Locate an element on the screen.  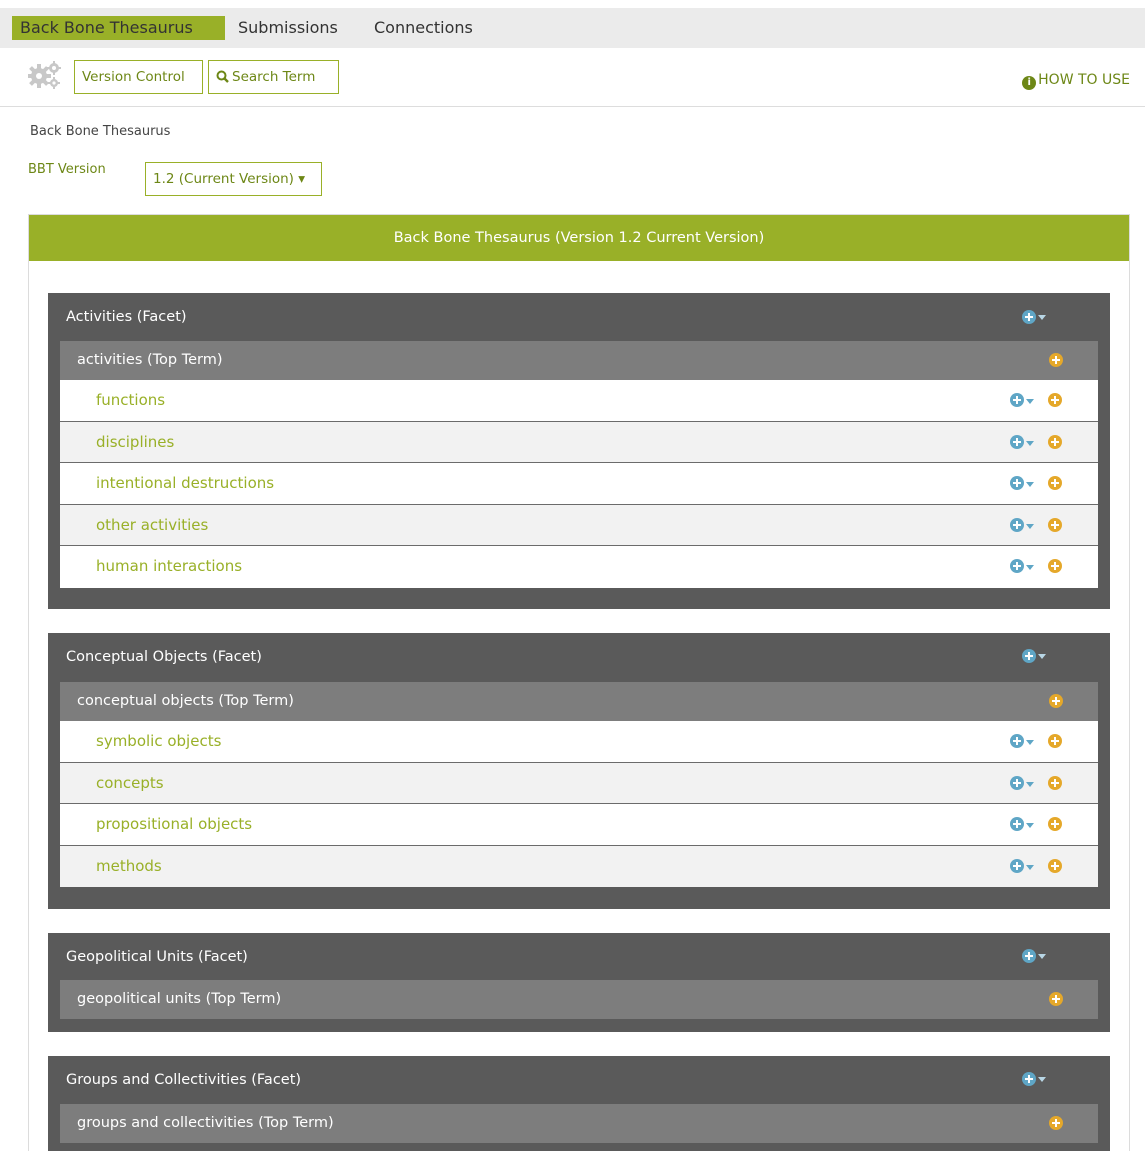
facet-title: Geopolitical Units (Facet) is located at coordinates (157, 957).